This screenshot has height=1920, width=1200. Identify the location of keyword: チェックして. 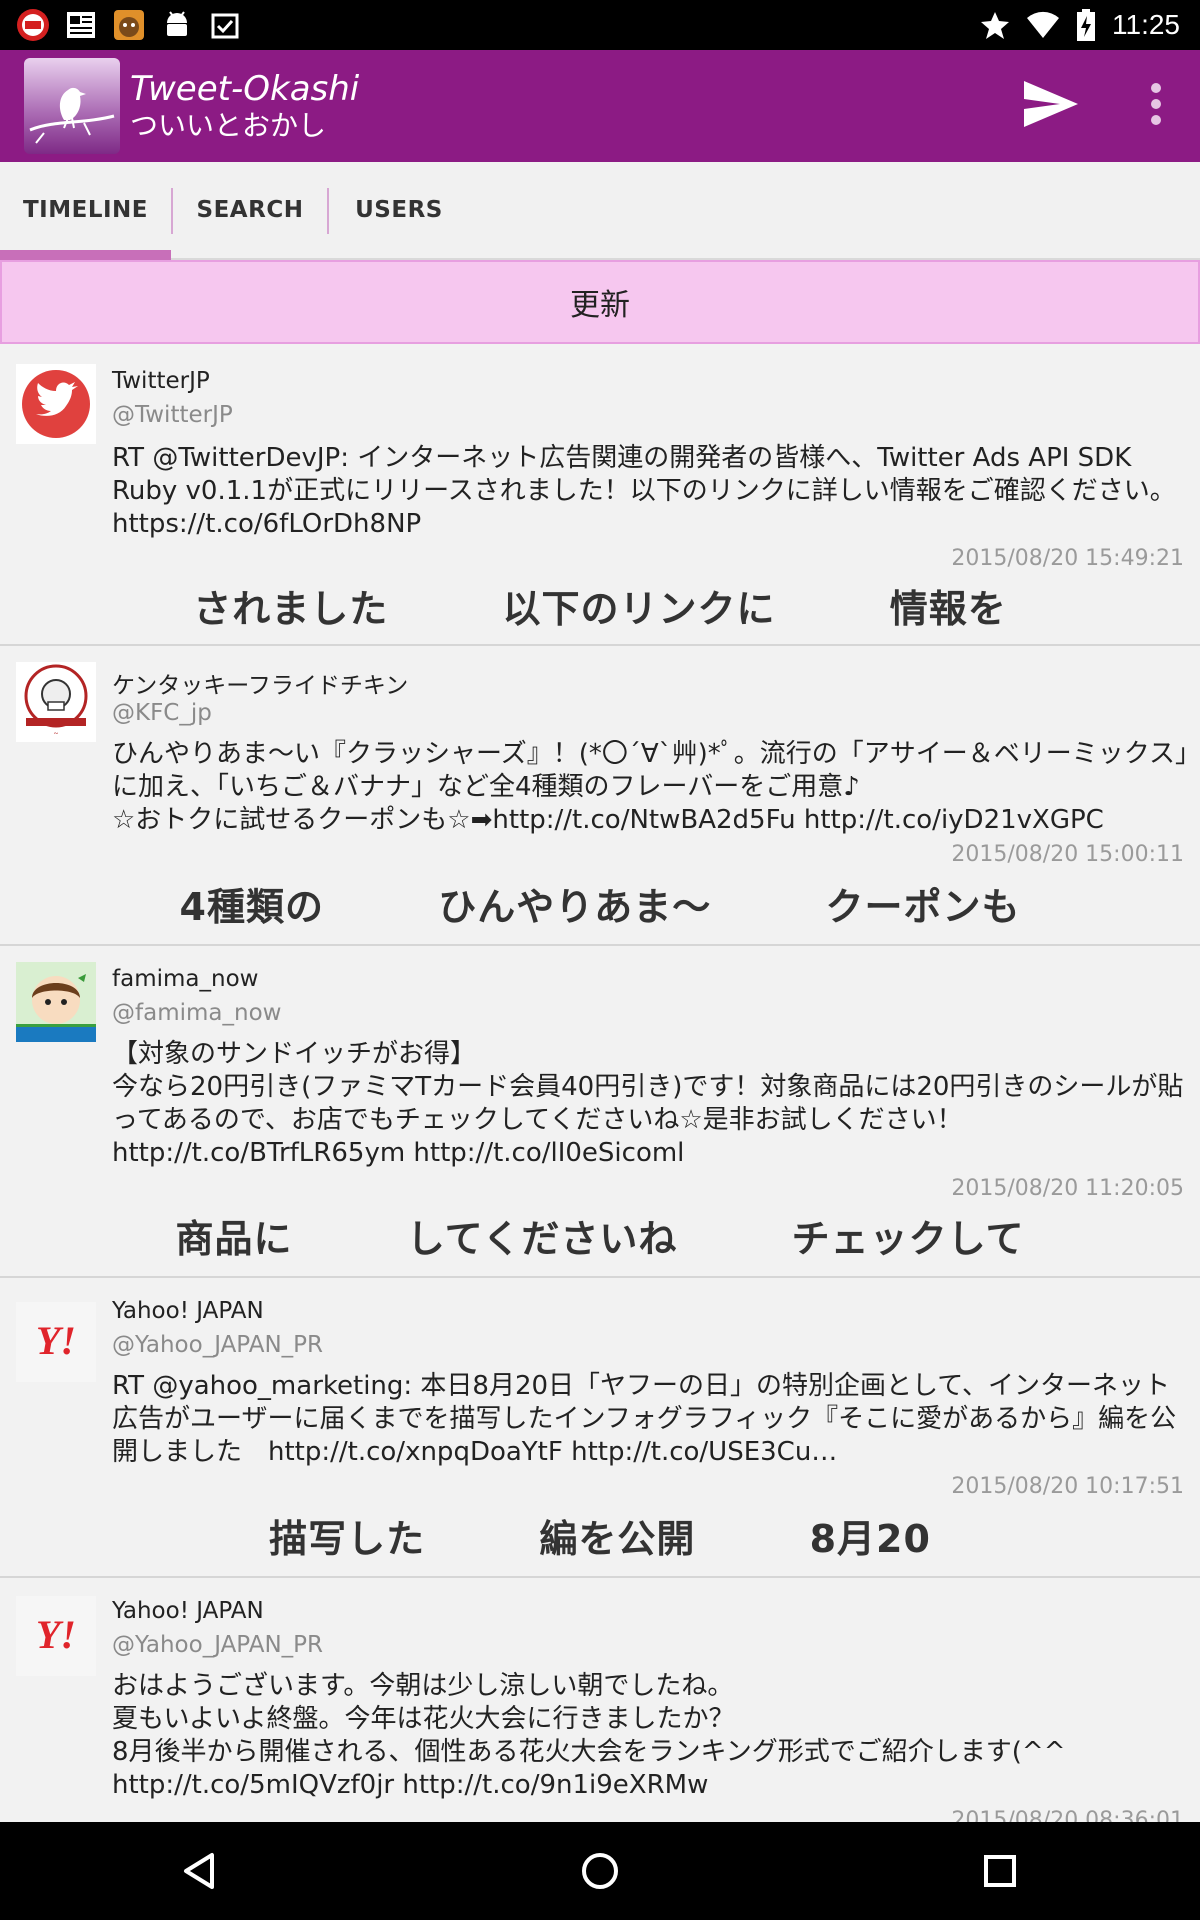
(908, 1239).